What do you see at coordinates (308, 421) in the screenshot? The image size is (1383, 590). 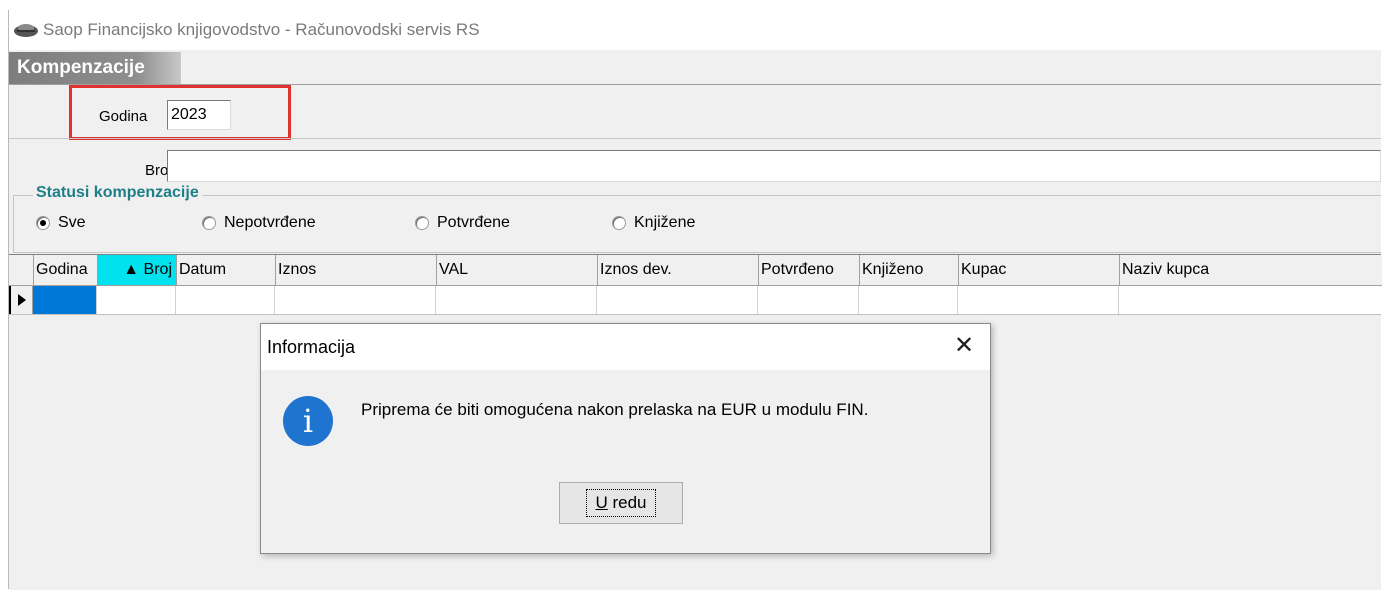 I see `info-icon: i` at bounding box center [308, 421].